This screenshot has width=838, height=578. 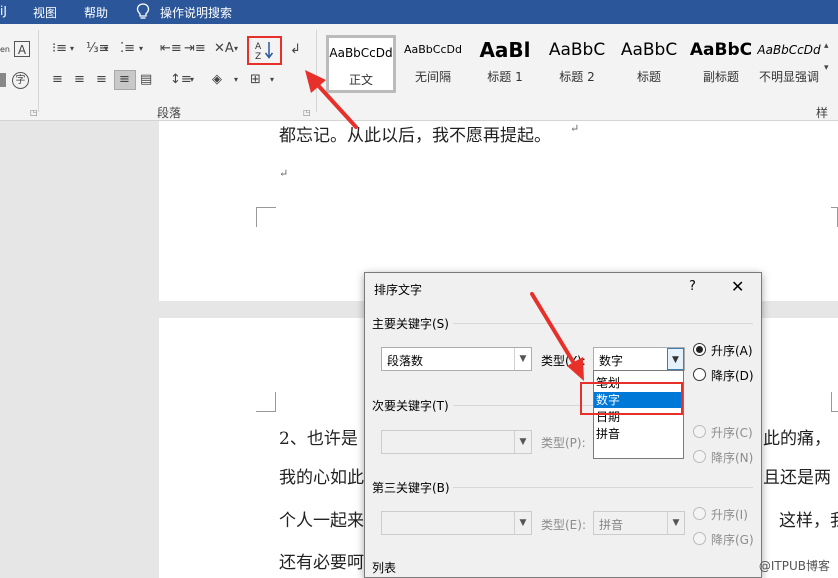 I want to click on document-text-line: 还有必要呵, so click(x=321, y=563).